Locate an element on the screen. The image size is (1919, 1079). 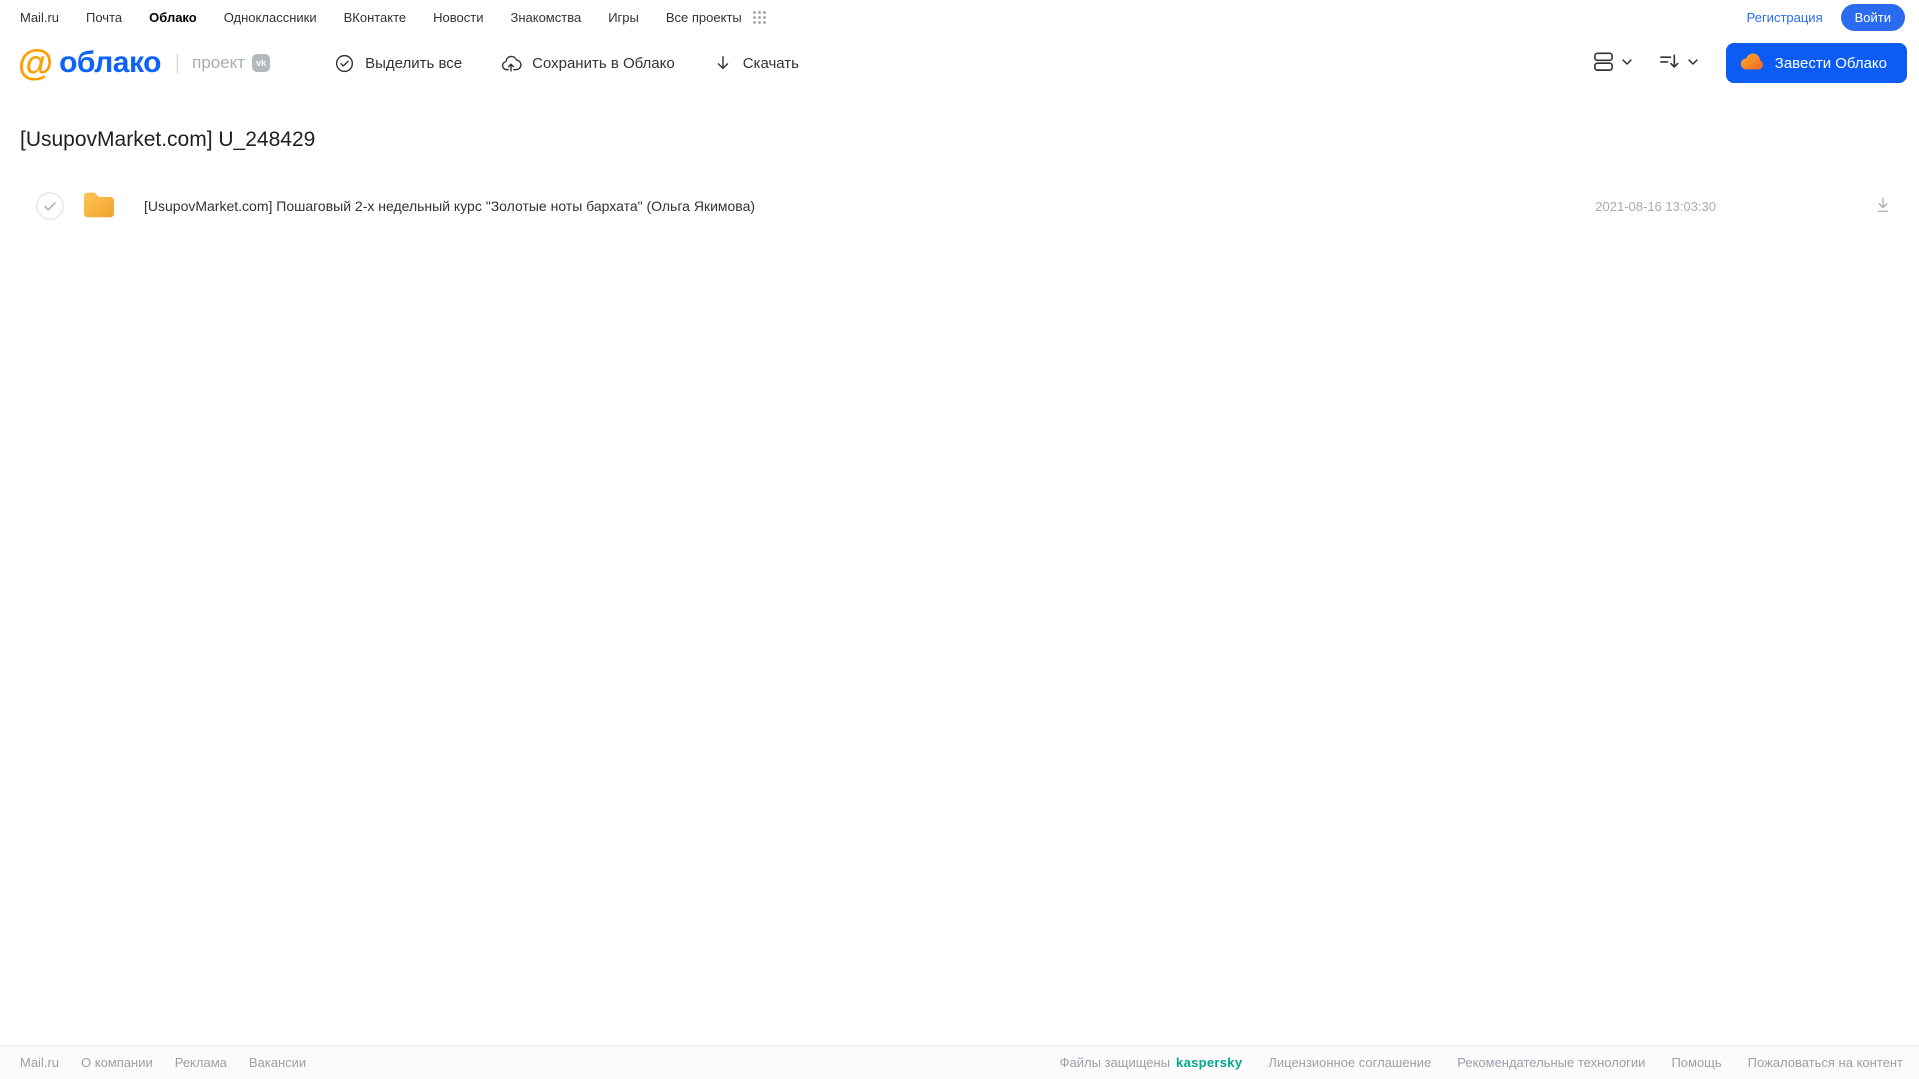
row-download-button is located at coordinates (1883, 206).